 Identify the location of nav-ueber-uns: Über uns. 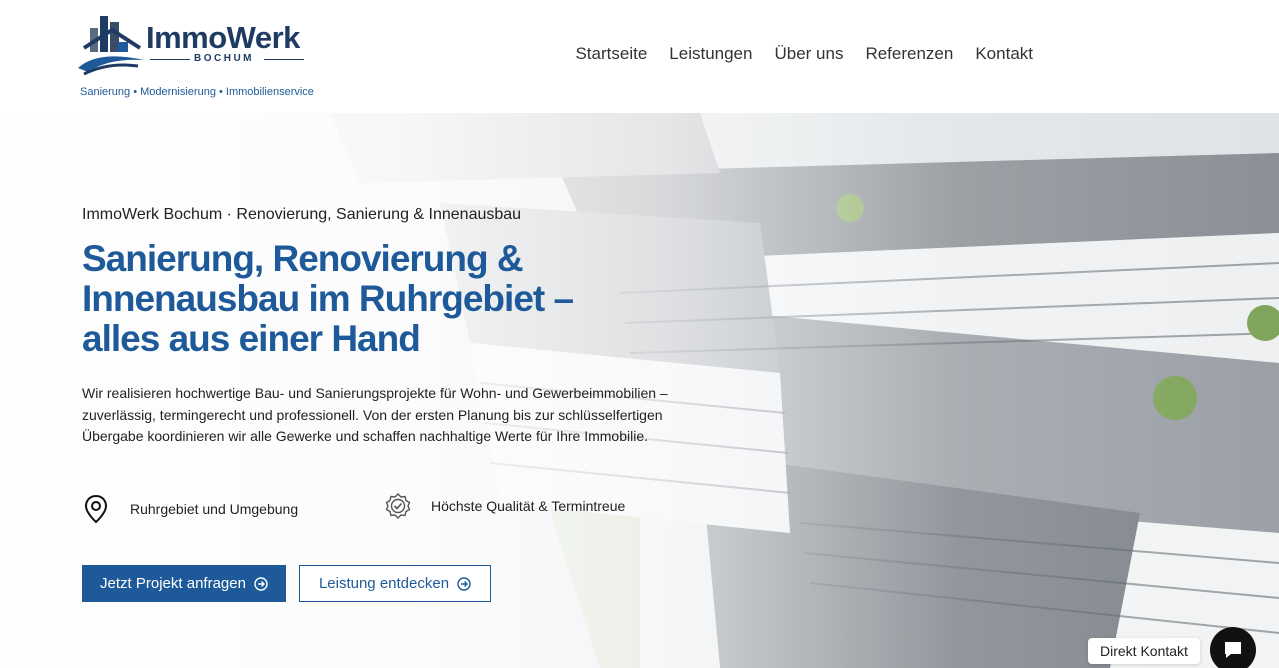
(808, 54).